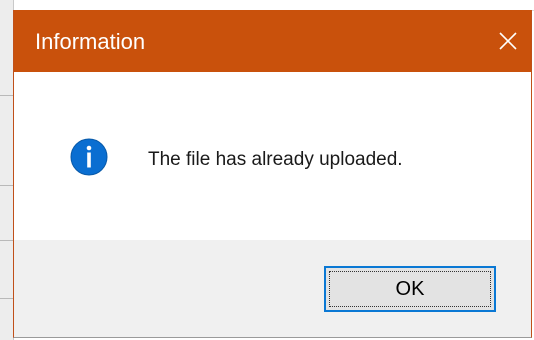  I want to click on background-left-strip, so click(7, 170).